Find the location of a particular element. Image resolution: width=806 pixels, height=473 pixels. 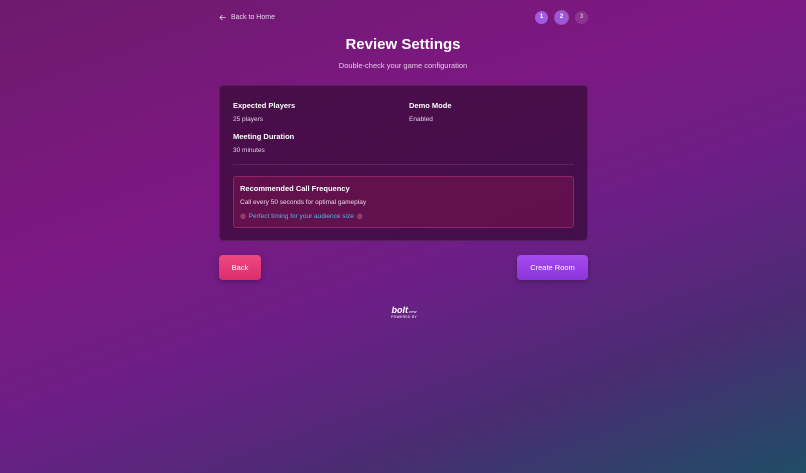

bolt-badge: bolt.new POWERED BY is located at coordinates (404, 313).